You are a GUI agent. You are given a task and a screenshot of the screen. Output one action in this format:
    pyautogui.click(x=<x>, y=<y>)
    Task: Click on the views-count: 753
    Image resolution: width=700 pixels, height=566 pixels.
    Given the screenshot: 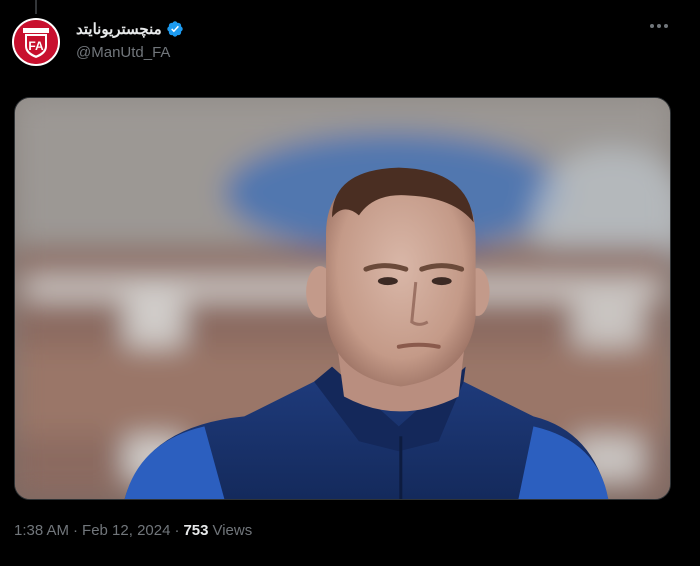 What is the action you would take?
    pyautogui.click(x=196, y=530)
    